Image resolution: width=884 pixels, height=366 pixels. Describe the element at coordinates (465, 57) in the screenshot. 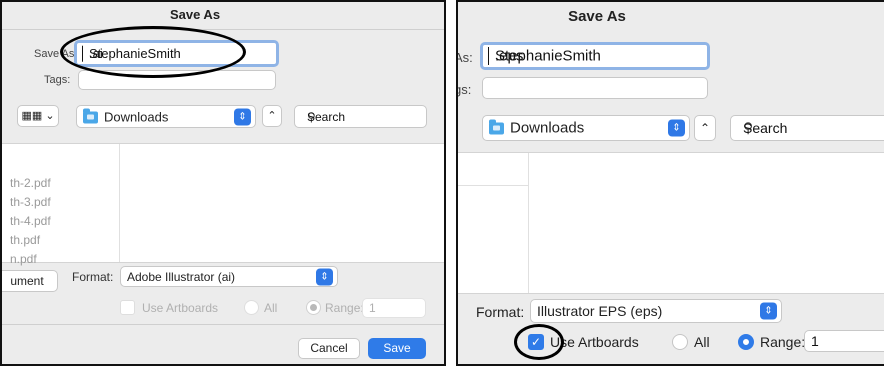

I see `save-as-label: As:` at that location.